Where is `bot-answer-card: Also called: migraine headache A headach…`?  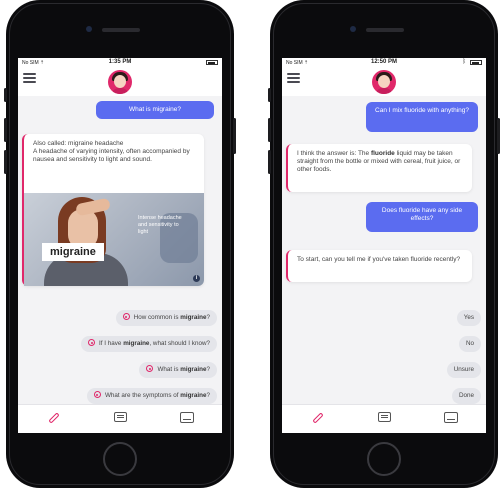
bot-answer-card: Also called: migraine headache A headach… is located at coordinates (113, 210).